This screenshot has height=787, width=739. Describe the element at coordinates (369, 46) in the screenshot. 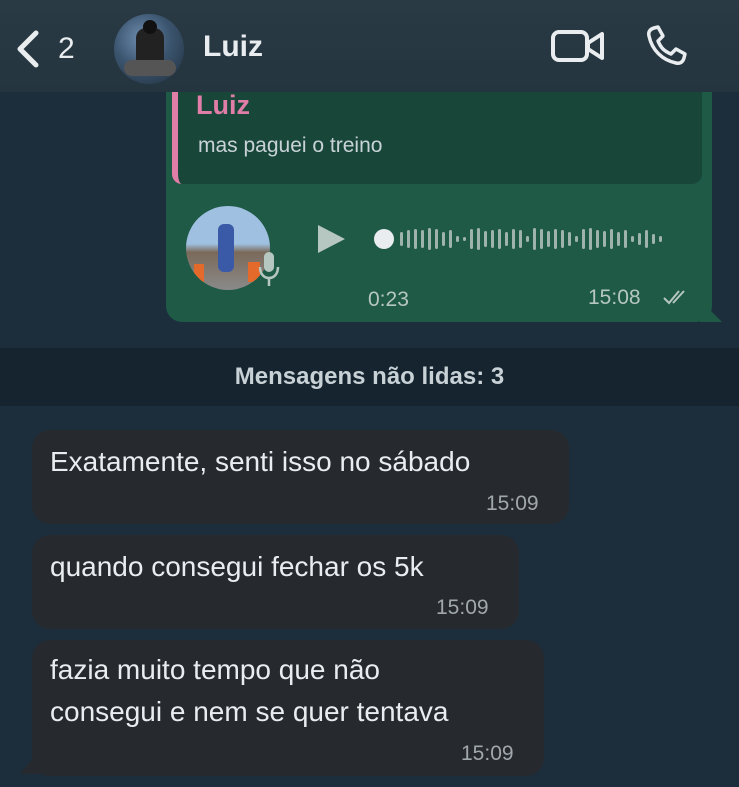

I see `chat-header: 2 Luiz` at that location.